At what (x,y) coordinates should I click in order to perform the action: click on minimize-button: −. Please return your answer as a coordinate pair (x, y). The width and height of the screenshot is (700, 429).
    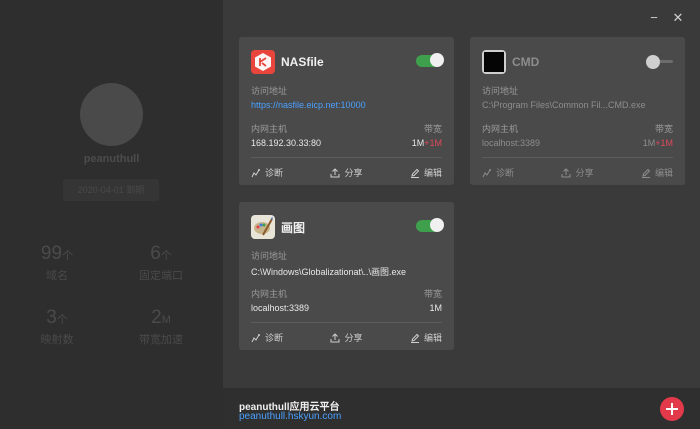
    Looking at the image, I should click on (654, 18).